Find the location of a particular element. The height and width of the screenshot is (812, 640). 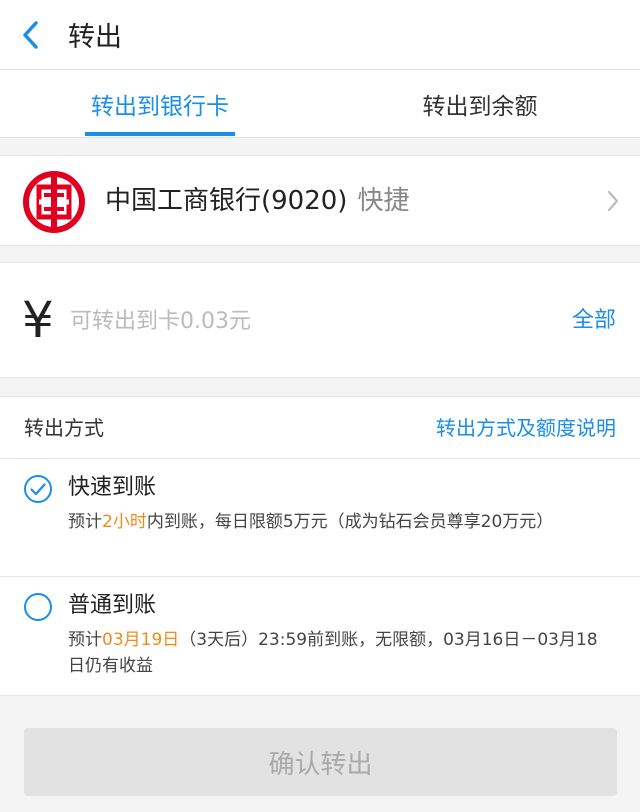

confirm-transfer-button: 确认转出 is located at coordinates (320, 762).